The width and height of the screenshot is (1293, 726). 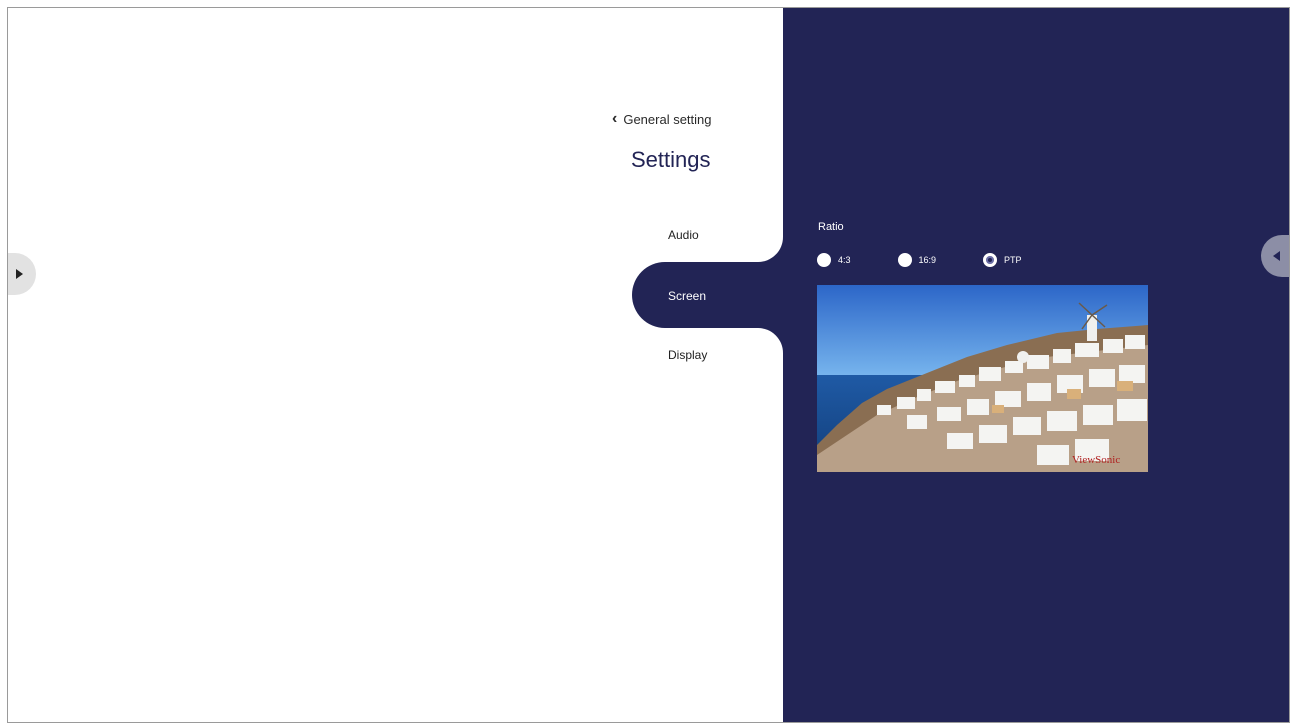 What do you see at coordinates (683, 235) in the screenshot?
I see `nav-item-audio: Audio` at bounding box center [683, 235].